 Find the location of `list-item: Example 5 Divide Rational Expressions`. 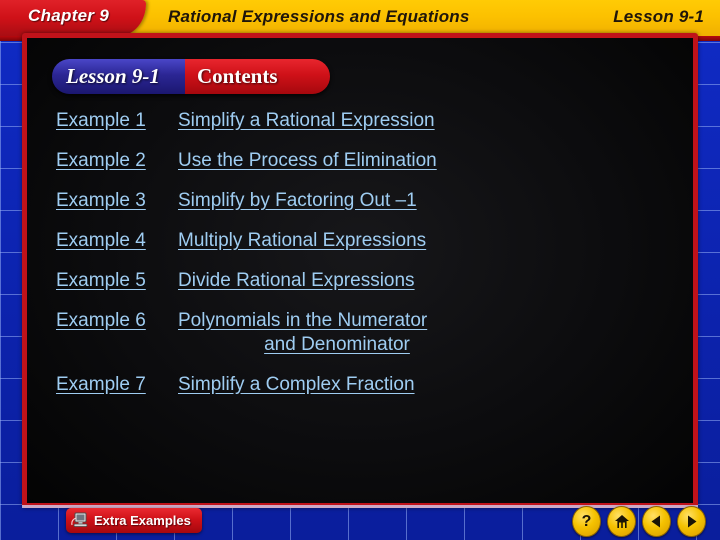

list-item: Example 5 Divide Rational Expressions is located at coordinates (356, 281).